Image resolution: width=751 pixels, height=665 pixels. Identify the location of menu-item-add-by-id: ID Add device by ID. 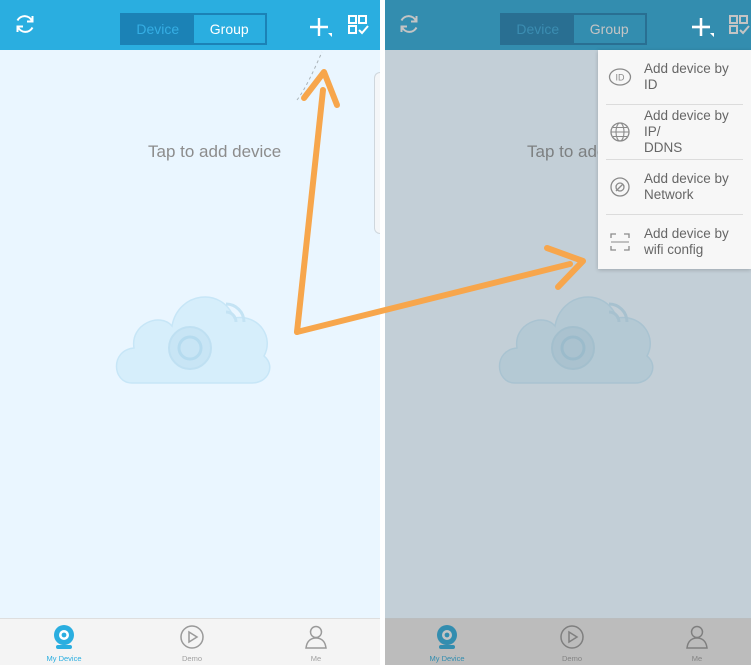
(674, 77).